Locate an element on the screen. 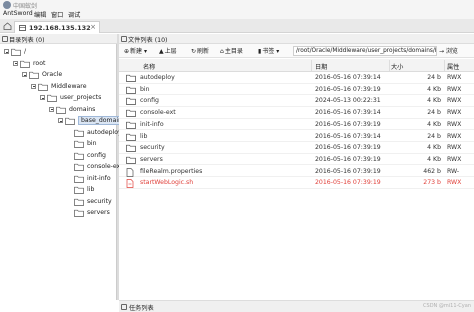  refresh-button: ↻刷新 is located at coordinates (200, 51).